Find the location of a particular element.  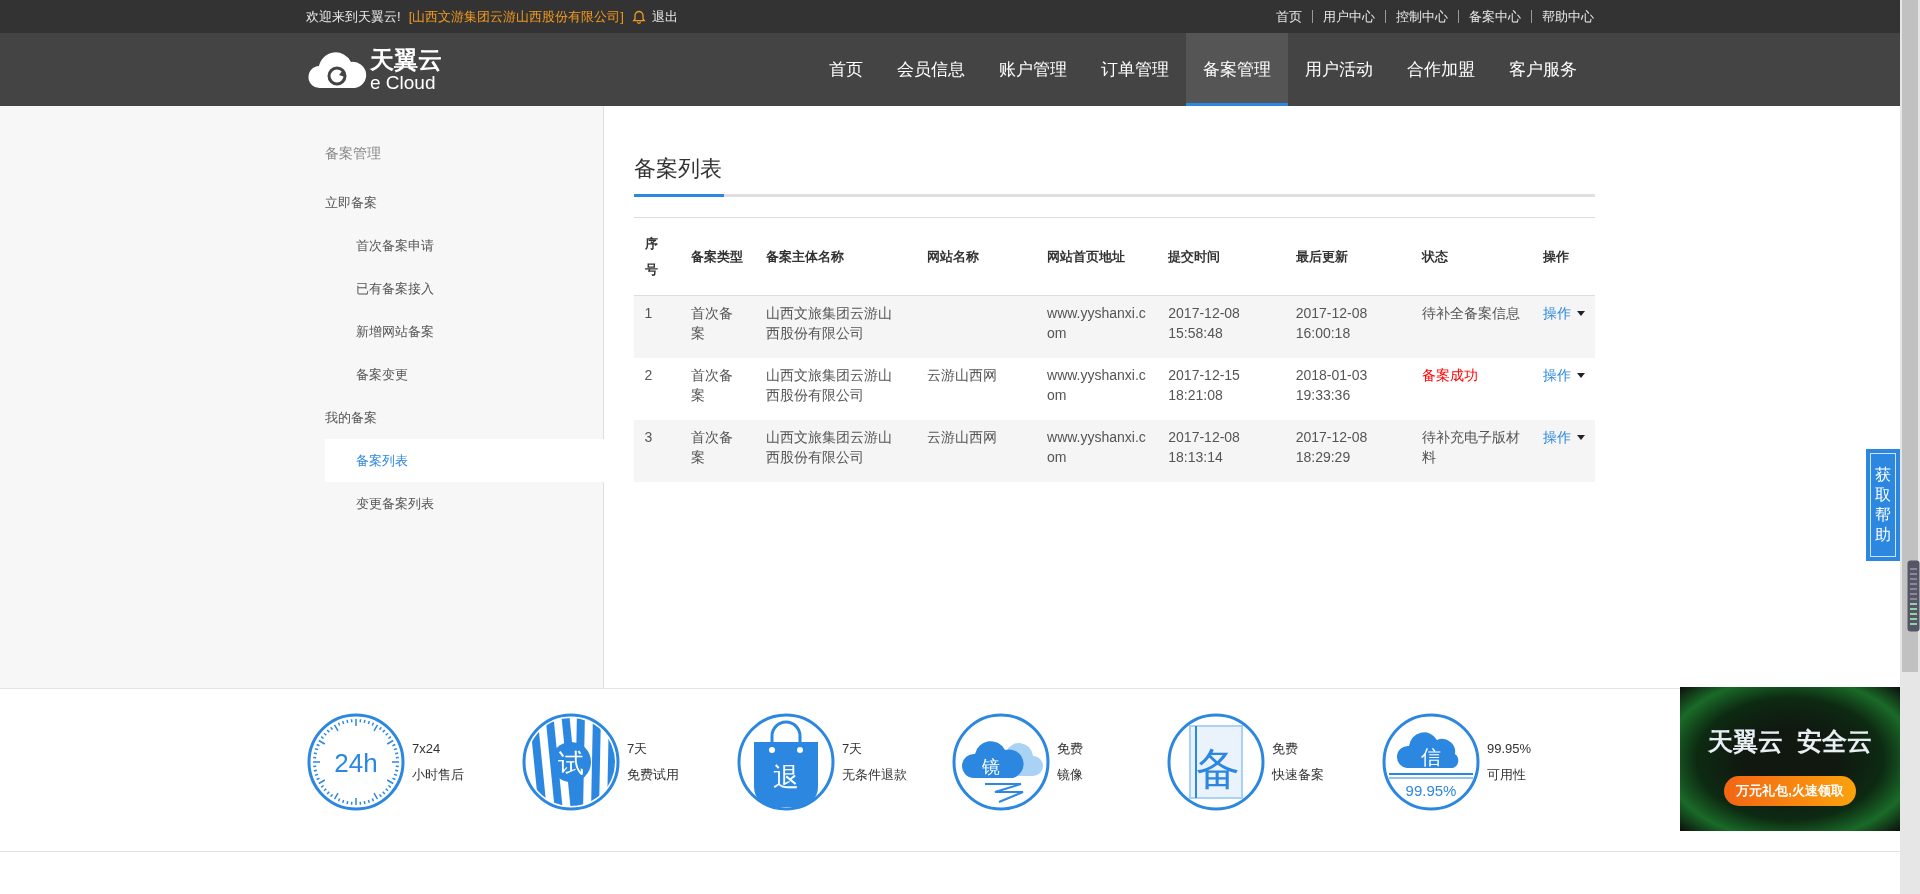

top-link: 控制中心 is located at coordinates (1421, 16).